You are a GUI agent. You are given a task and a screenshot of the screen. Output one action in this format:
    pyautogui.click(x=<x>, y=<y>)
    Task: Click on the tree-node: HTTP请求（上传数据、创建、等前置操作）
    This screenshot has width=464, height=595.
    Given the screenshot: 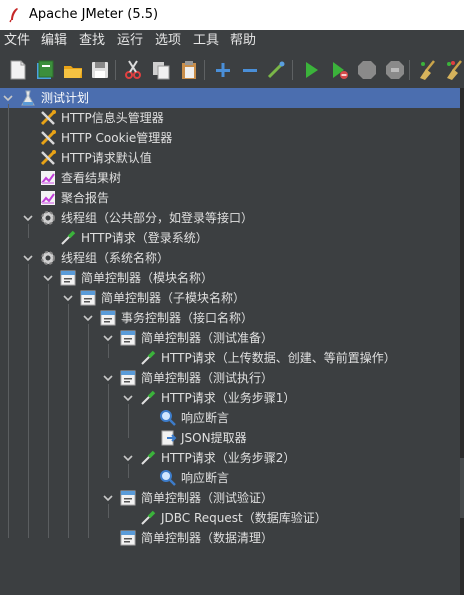 What is the action you would take?
    pyautogui.click(x=230, y=358)
    